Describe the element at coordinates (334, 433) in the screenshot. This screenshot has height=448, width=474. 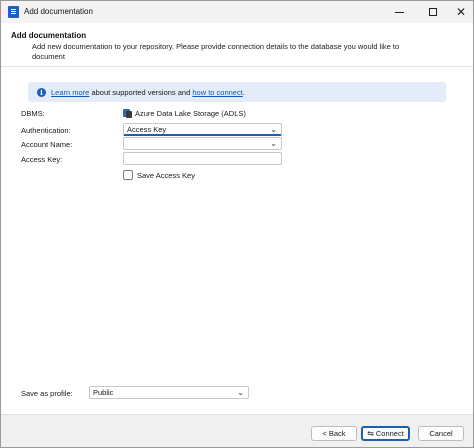
I see `back-button: < Back` at that location.